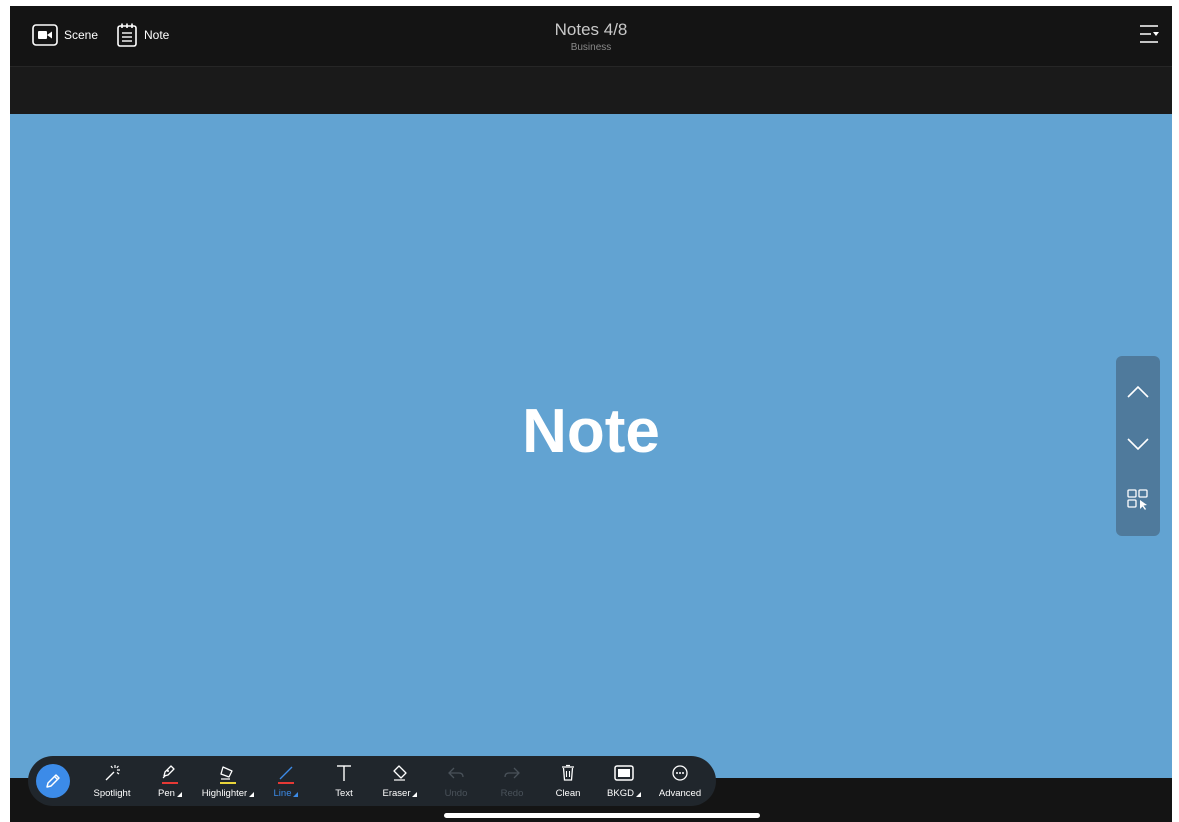  I want to click on more-icon, so click(680, 773).